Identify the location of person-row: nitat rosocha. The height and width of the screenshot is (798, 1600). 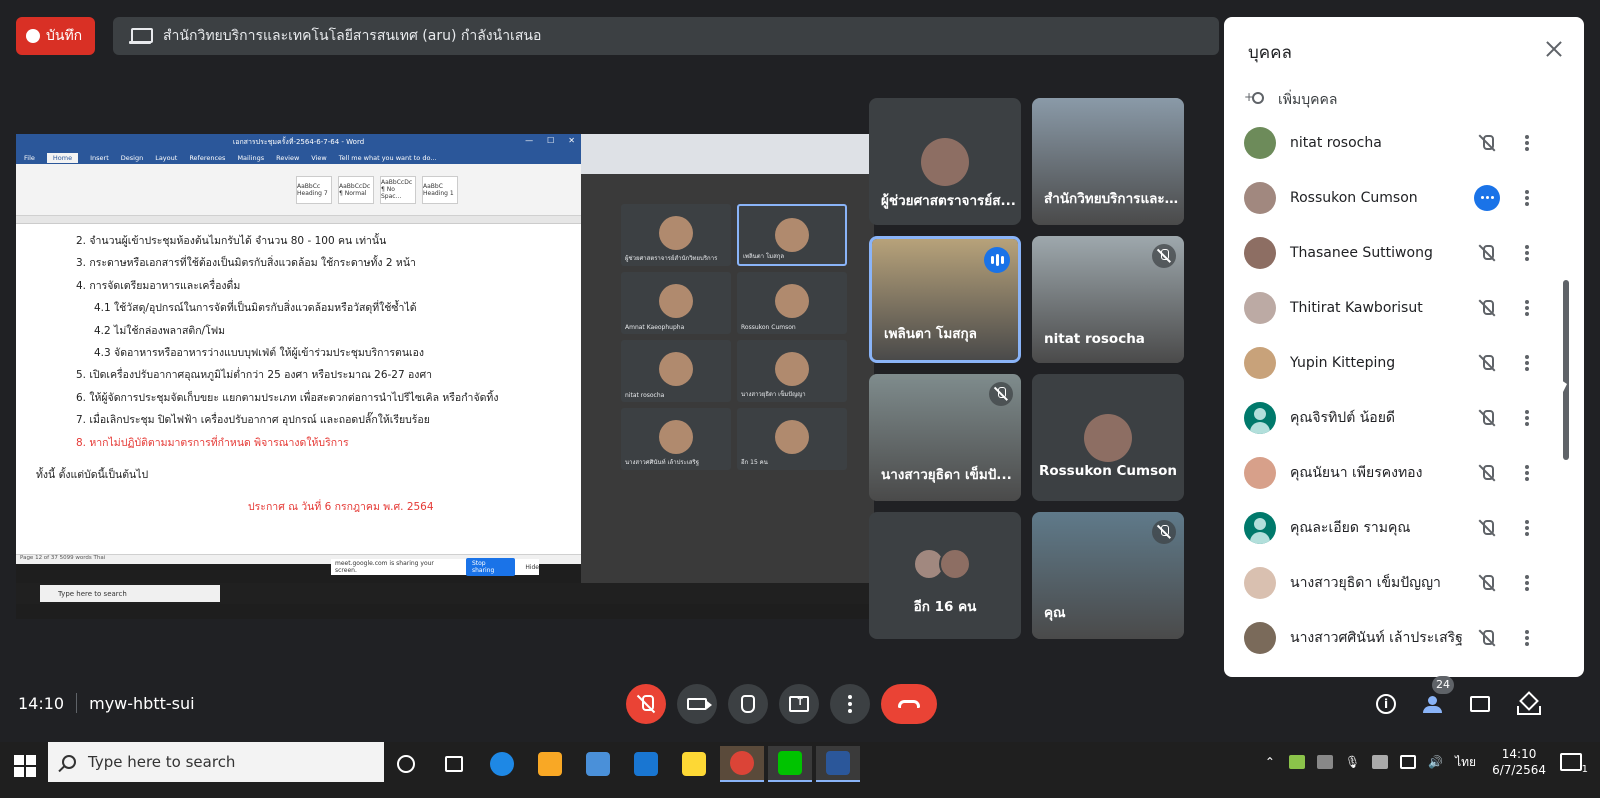
(1404, 142).